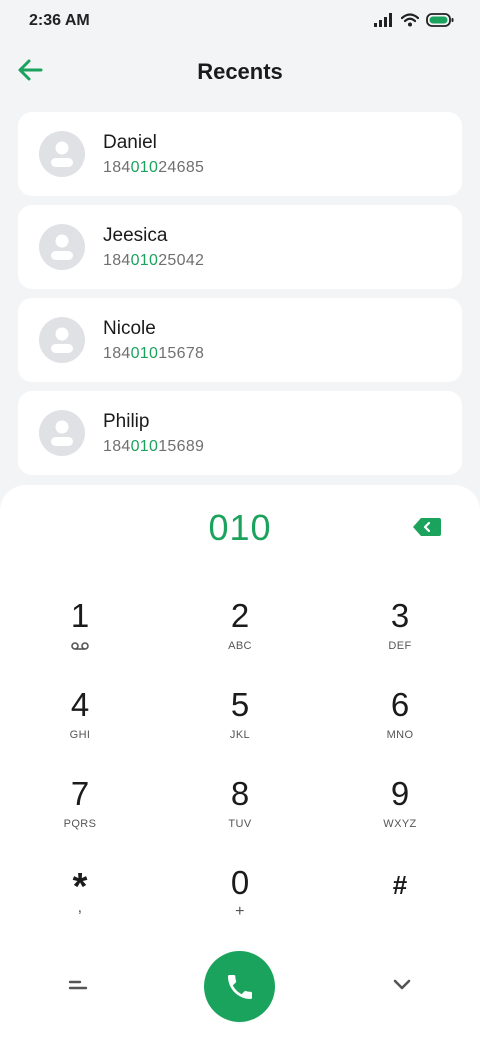 The width and height of the screenshot is (480, 1040). I want to click on contact-card-daniel: Daniel 18401024685, so click(240, 154).